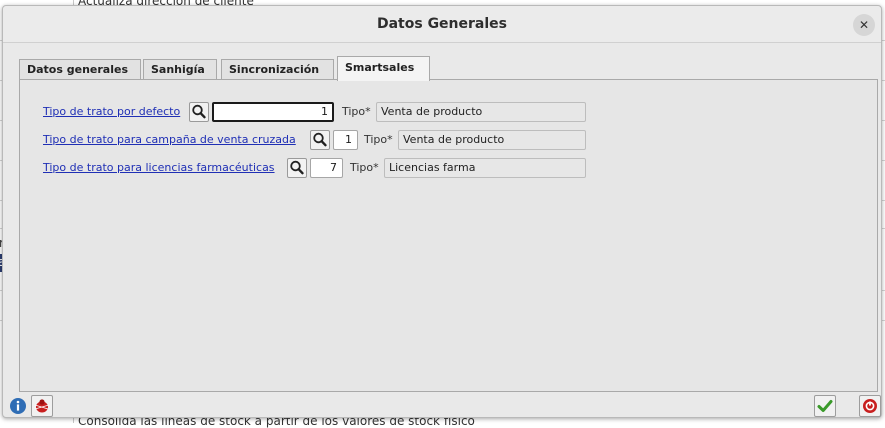 This screenshot has width=885, height=428. I want to click on accept-button, so click(825, 406).